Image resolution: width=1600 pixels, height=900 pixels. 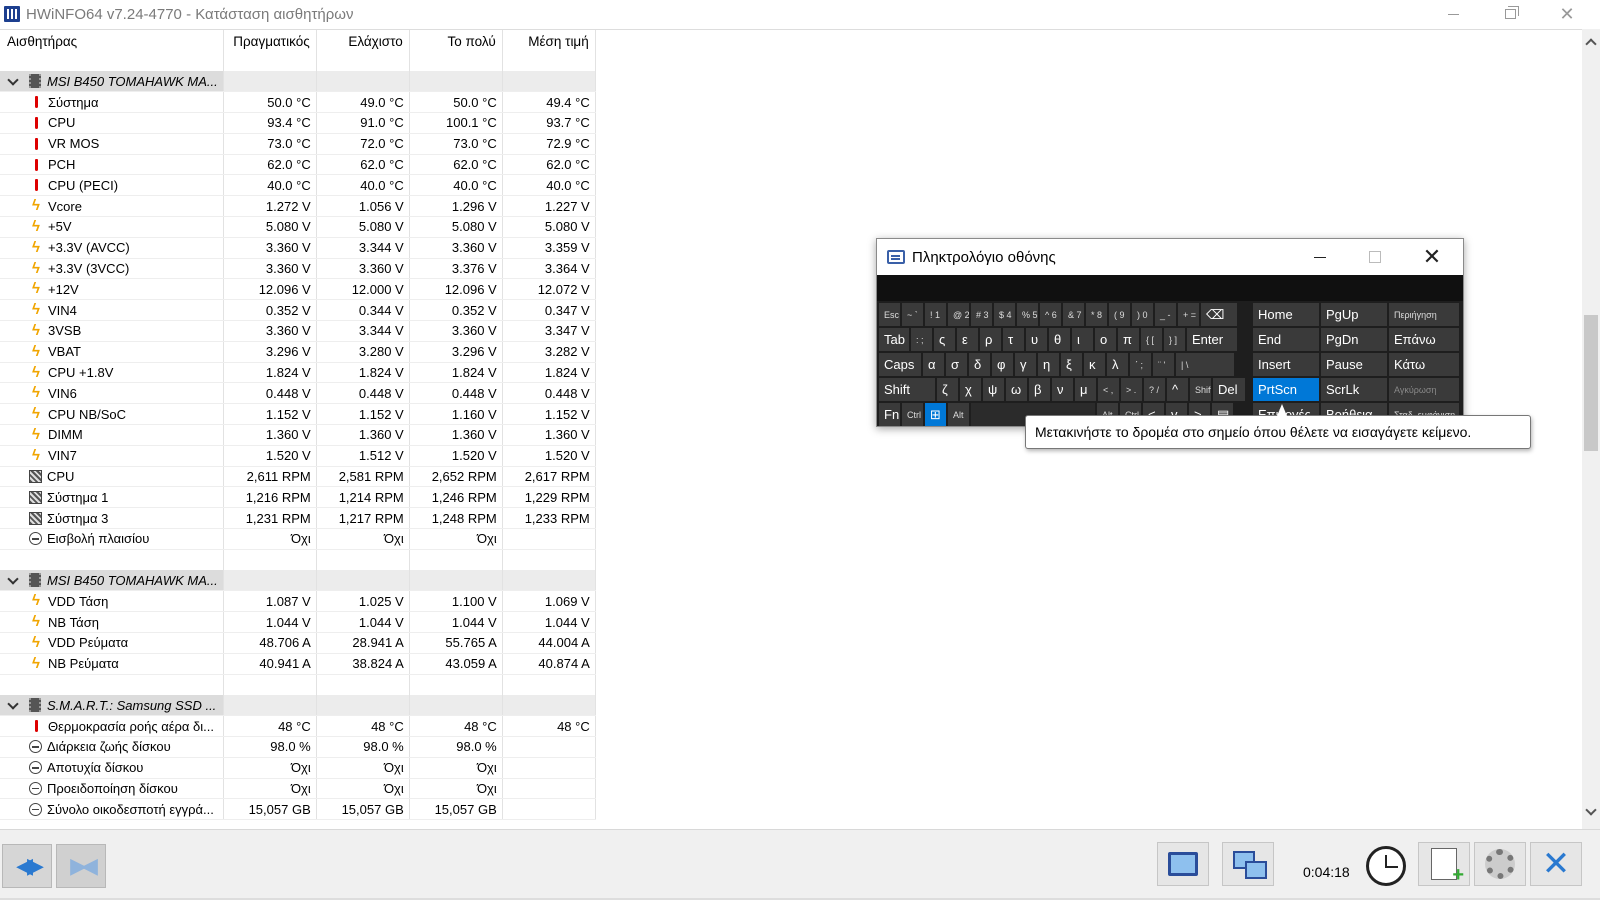 I want to click on table-row: DIMM1.360 V1.360 V1.360 V1.360 V, so click(x=298, y=435).